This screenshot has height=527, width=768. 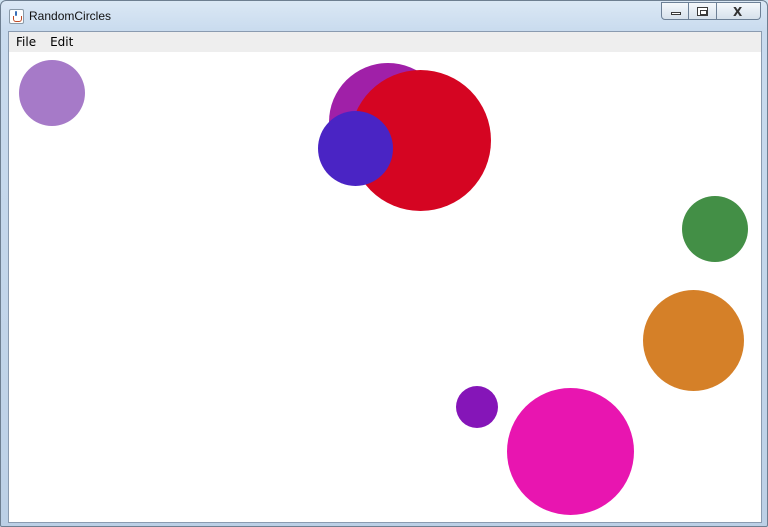 What do you see at coordinates (26, 42) in the screenshot?
I see `menu-file: File` at bounding box center [26, 42].